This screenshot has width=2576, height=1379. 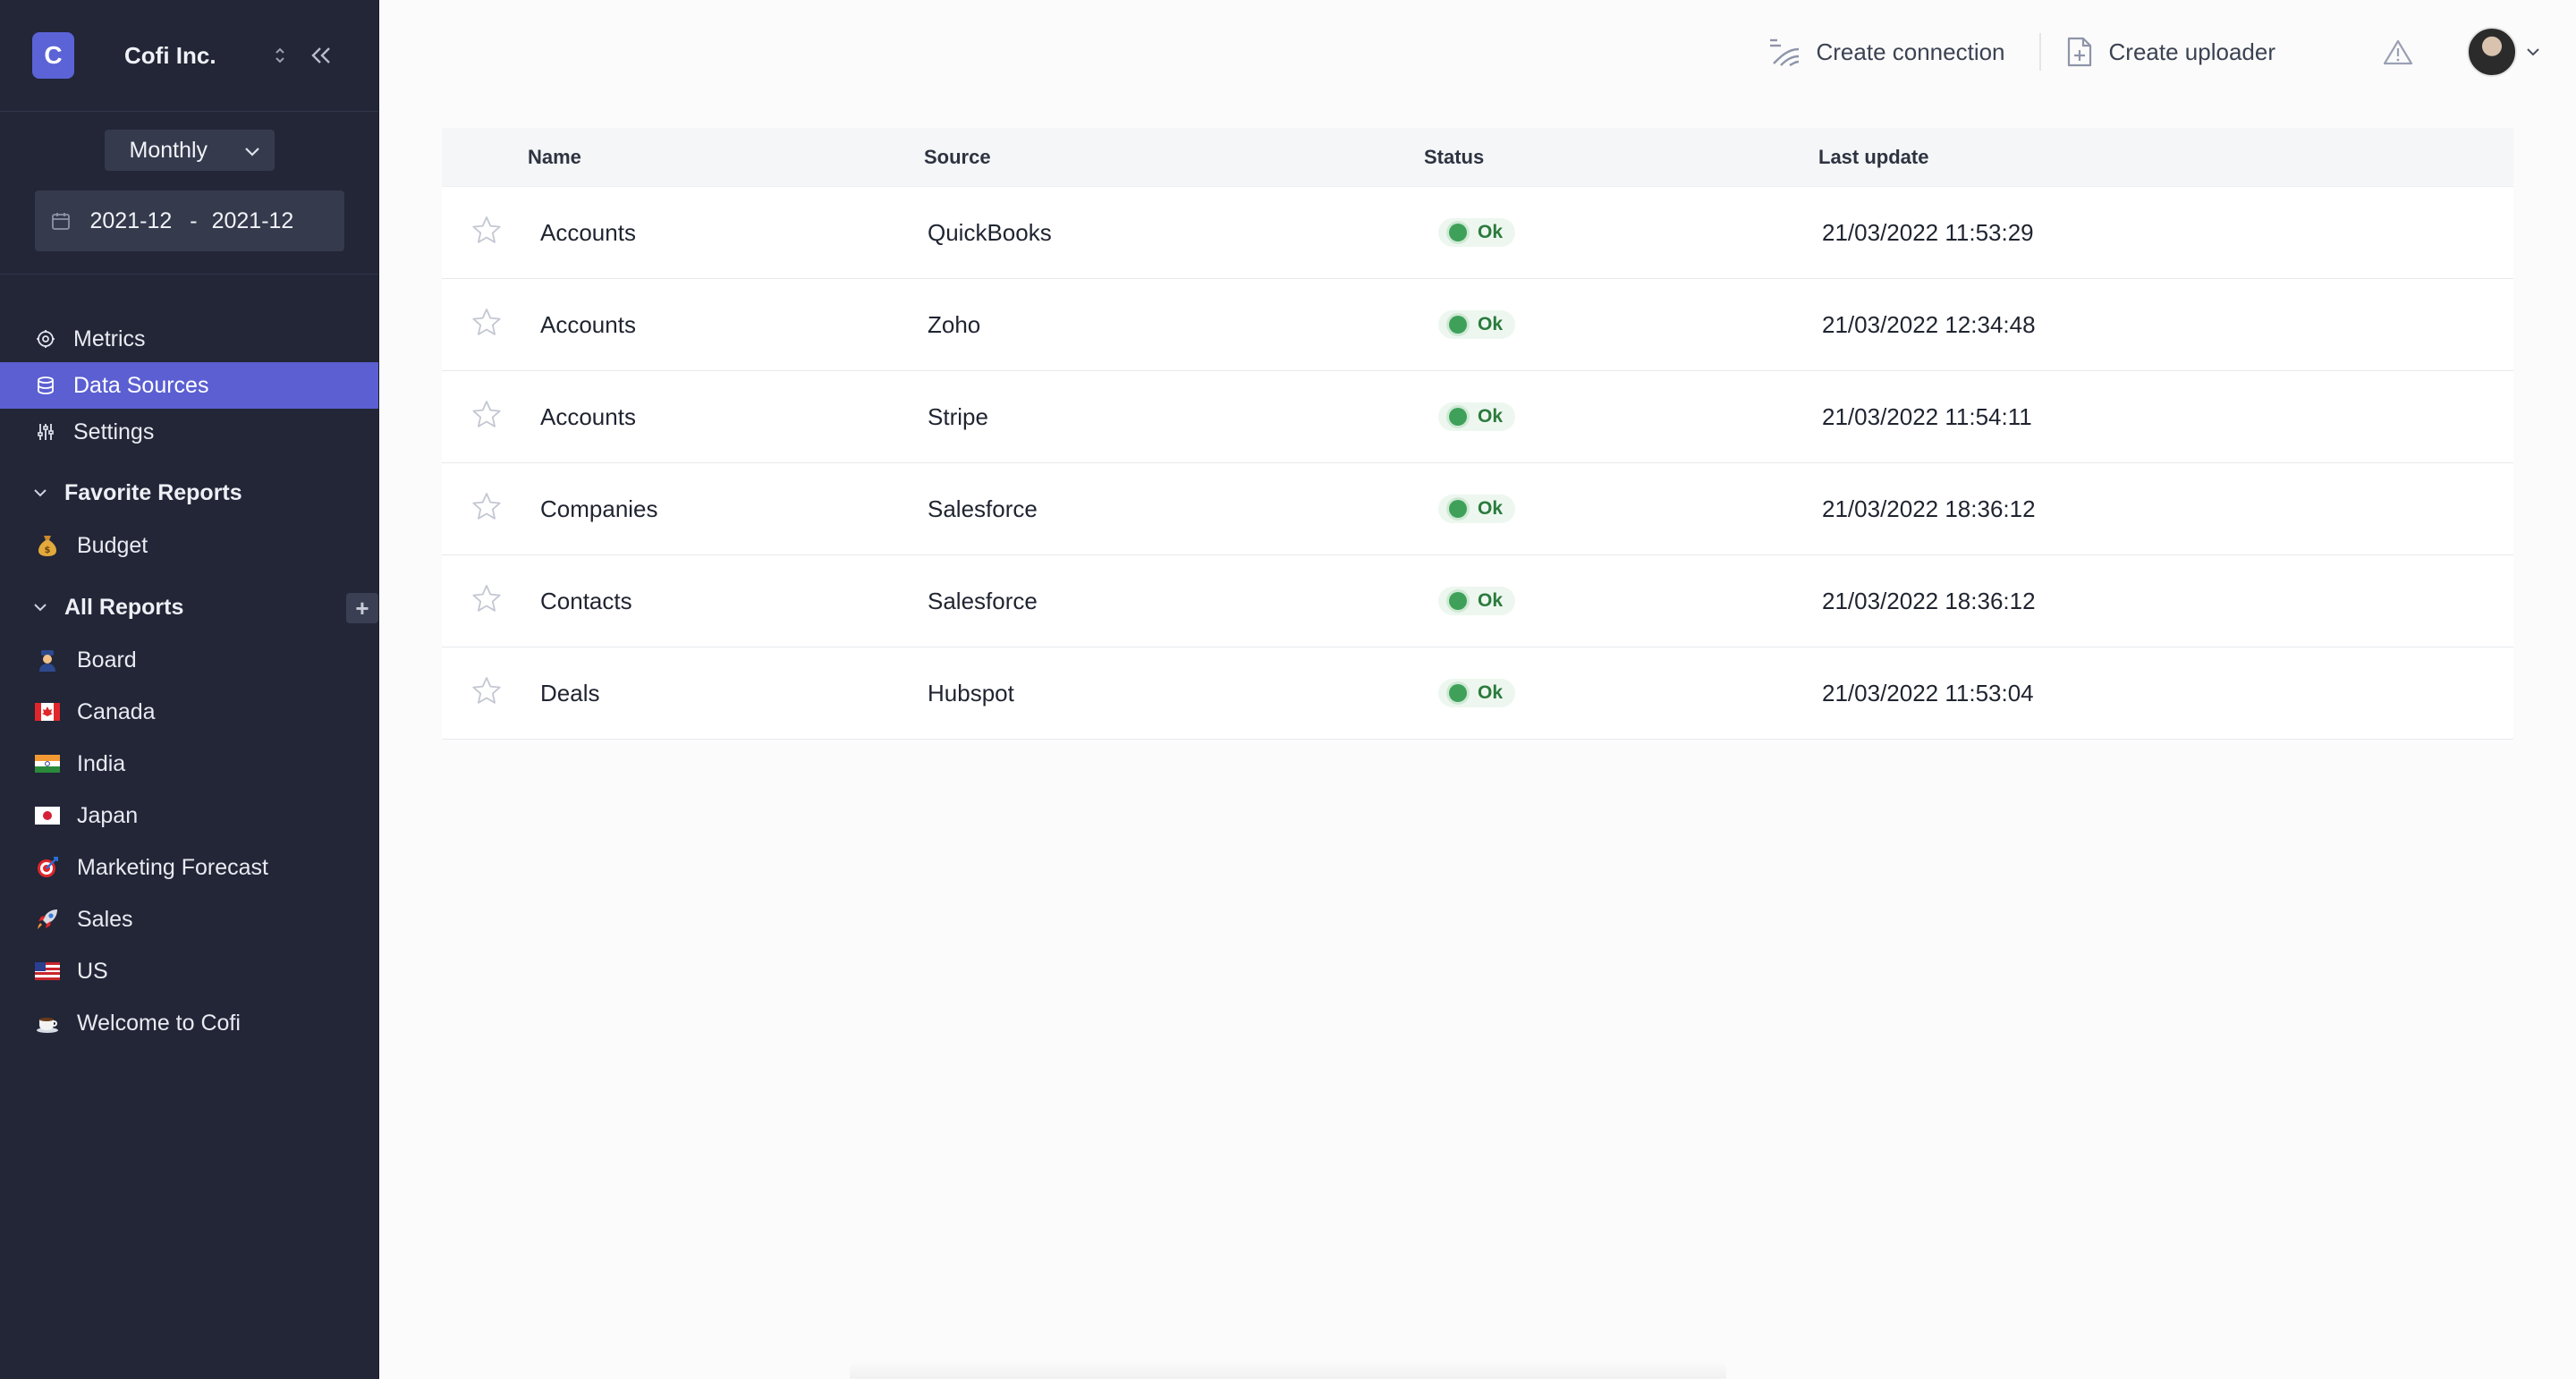 I want to click on all-reports-toggle: All Reports +, so click(x=189, y=607).